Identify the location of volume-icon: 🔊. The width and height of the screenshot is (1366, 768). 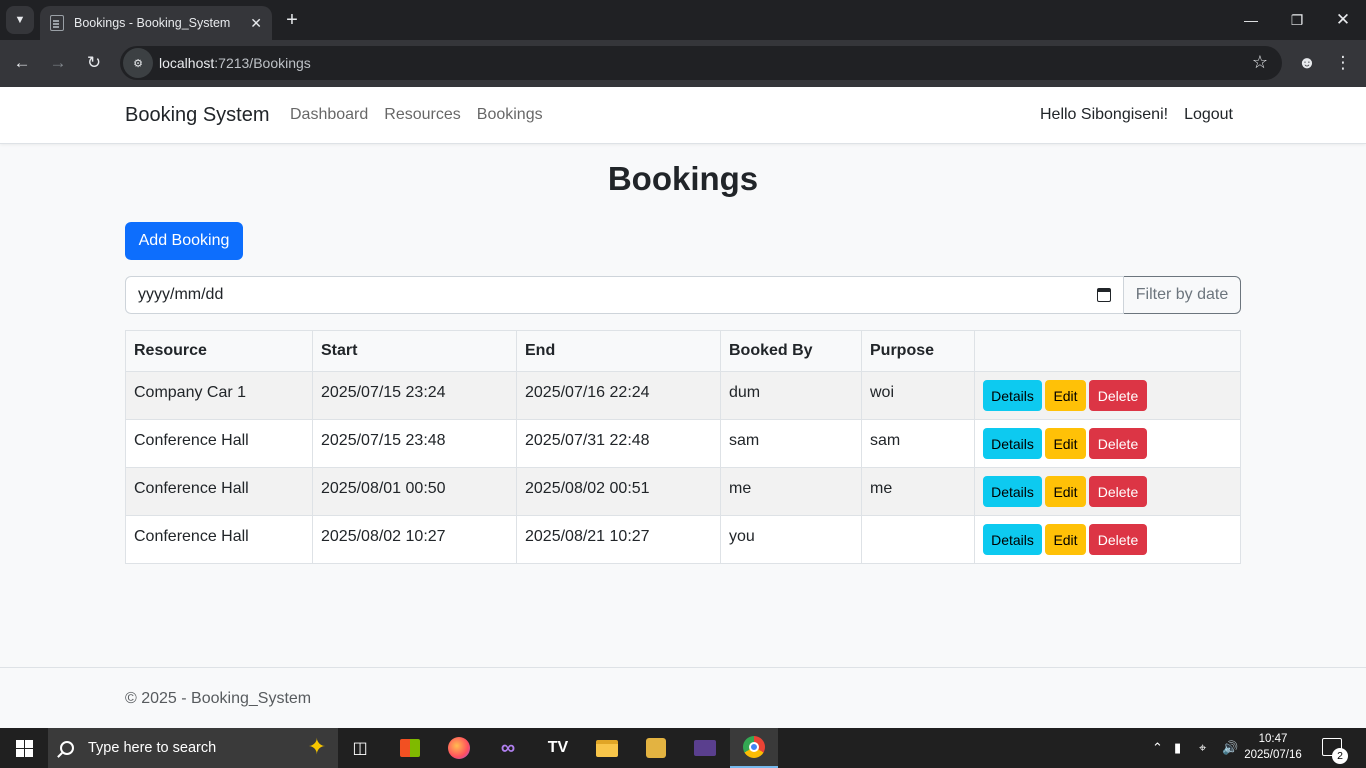
(1230, 748).